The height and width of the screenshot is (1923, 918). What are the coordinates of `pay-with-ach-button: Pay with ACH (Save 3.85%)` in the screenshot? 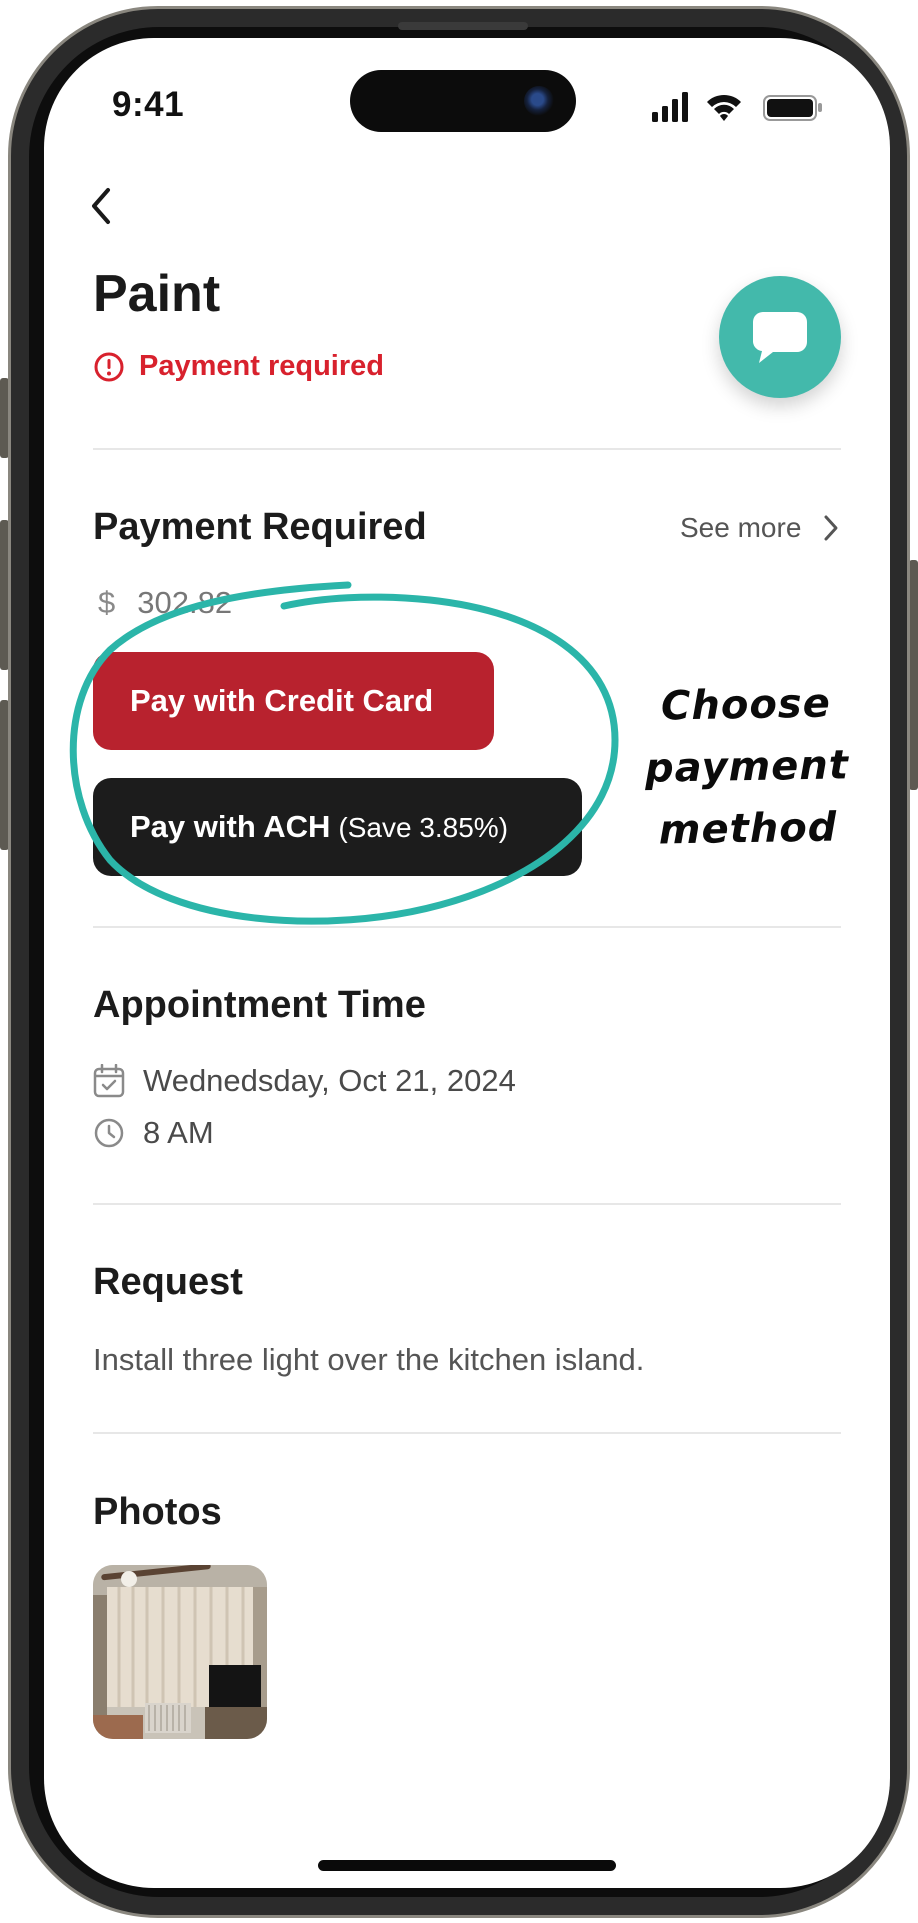 It's located at (337, 827).